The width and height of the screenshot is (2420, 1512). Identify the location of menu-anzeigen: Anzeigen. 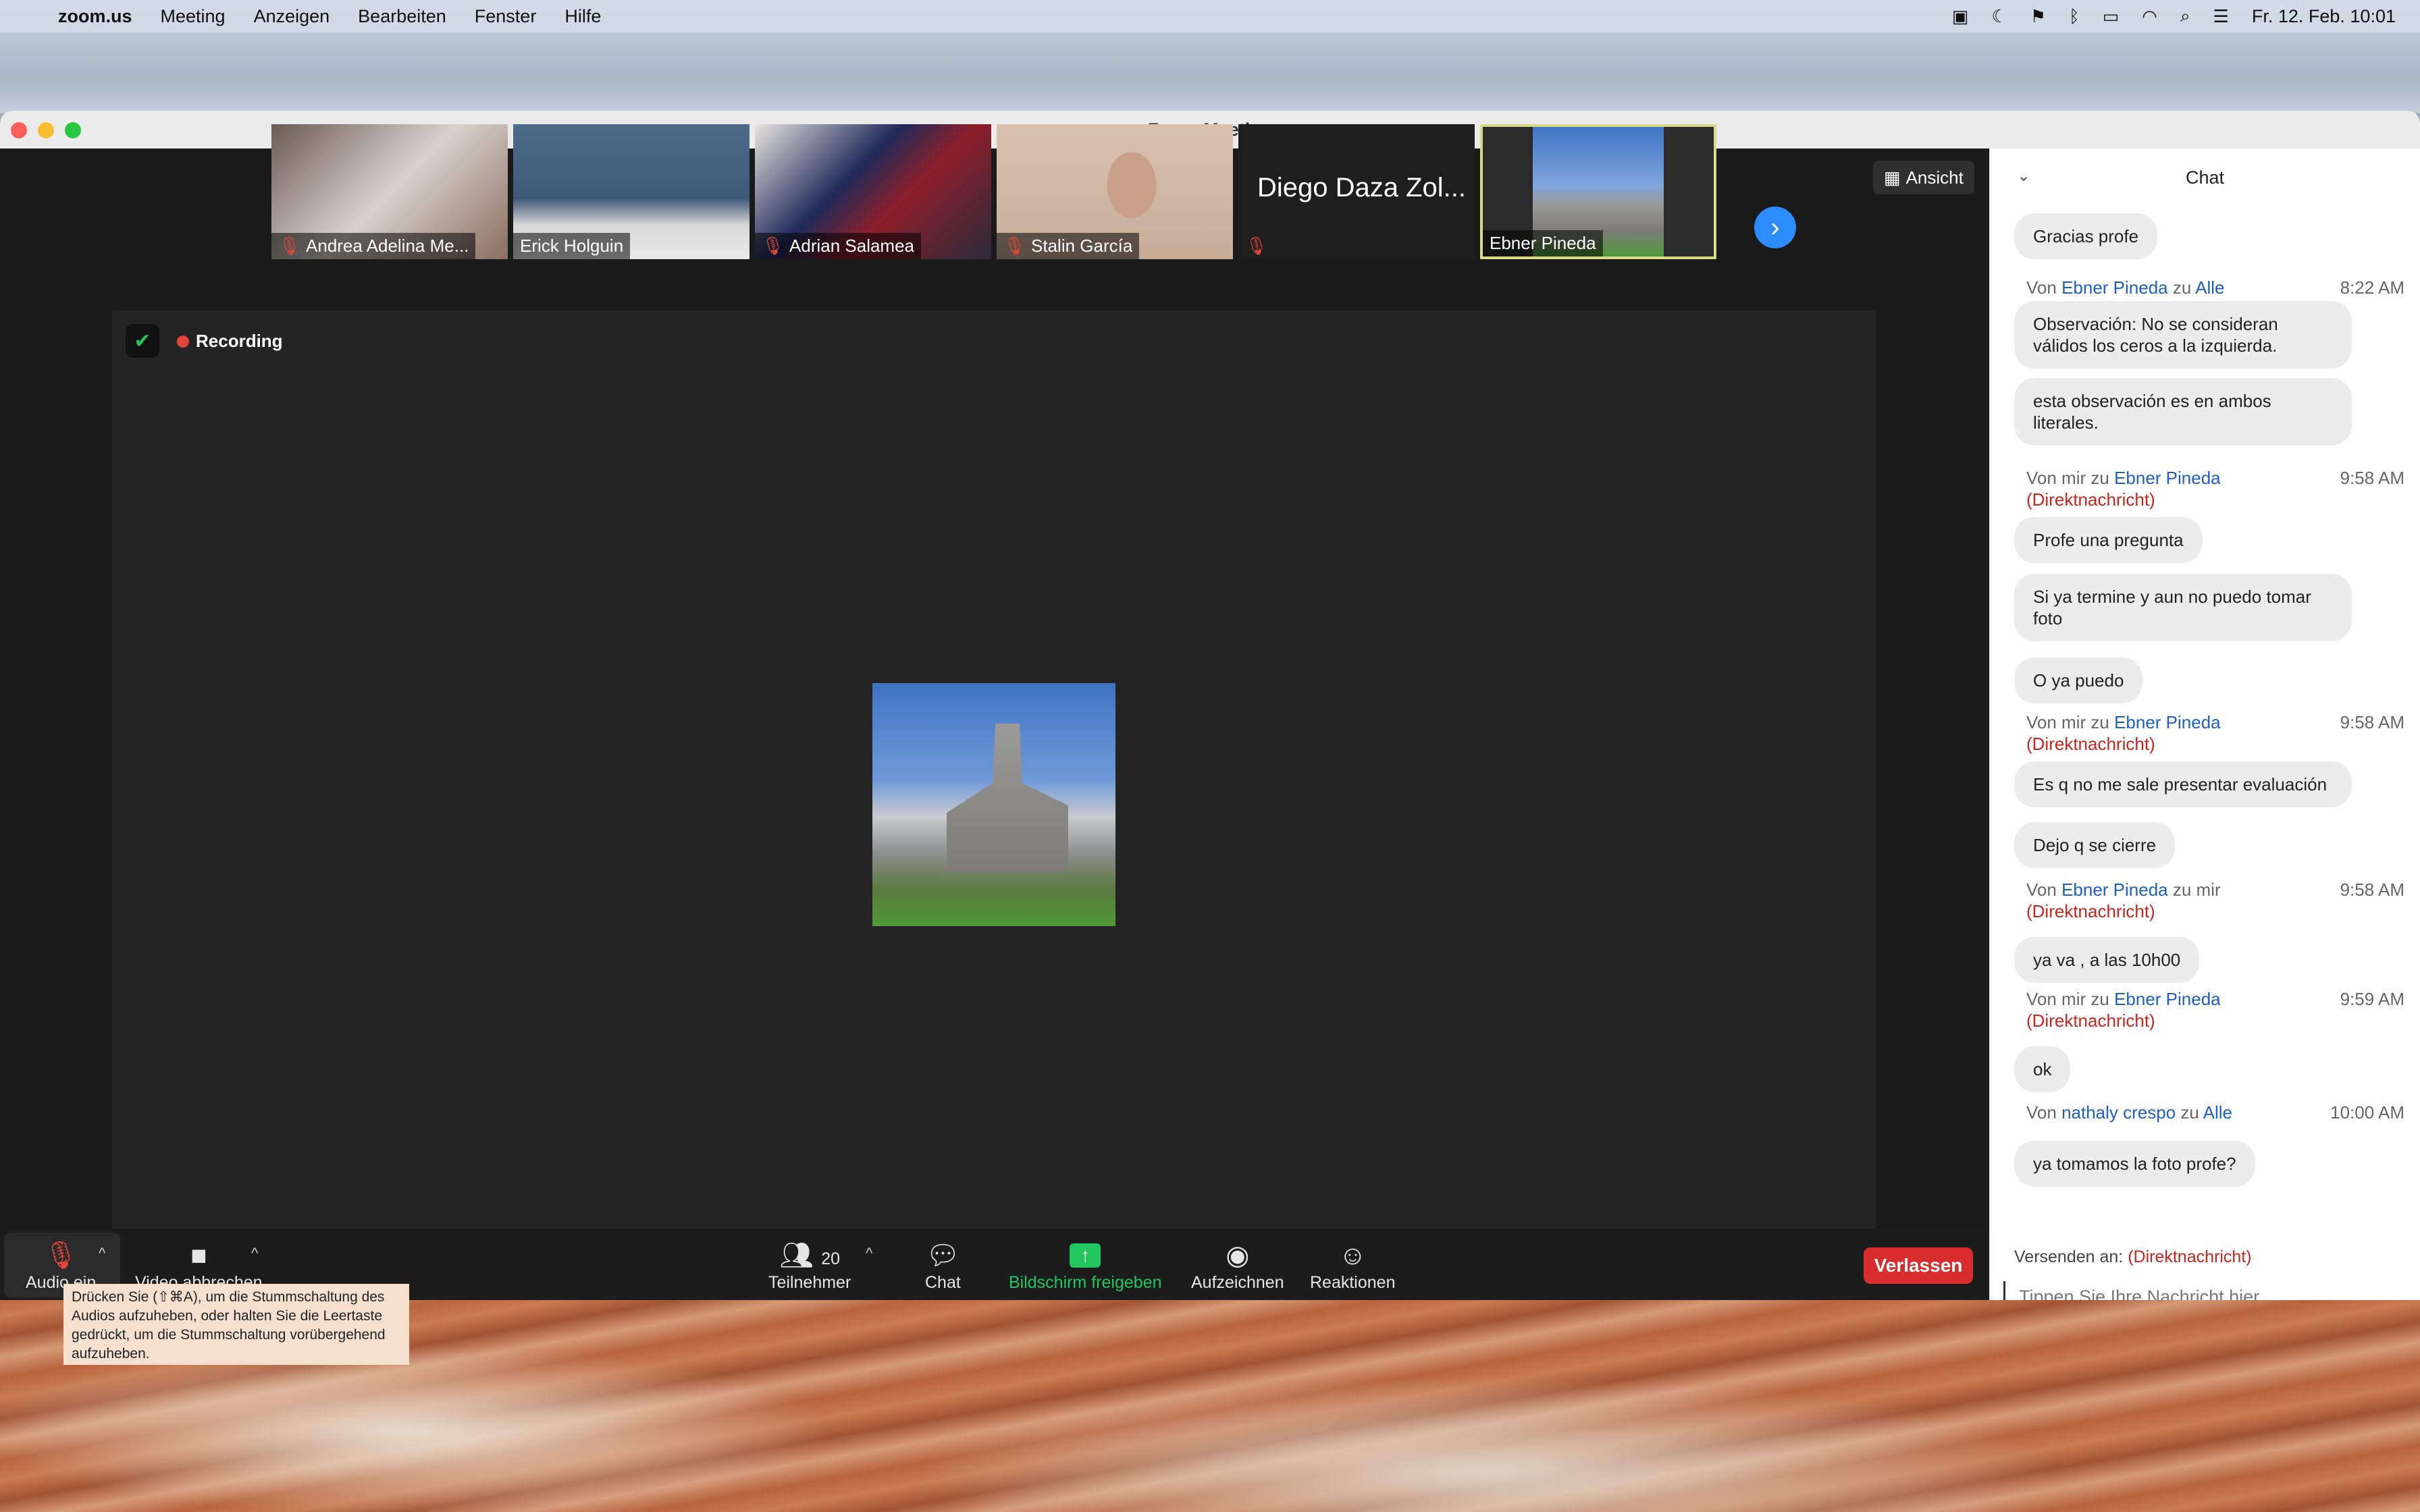
(292, 16).